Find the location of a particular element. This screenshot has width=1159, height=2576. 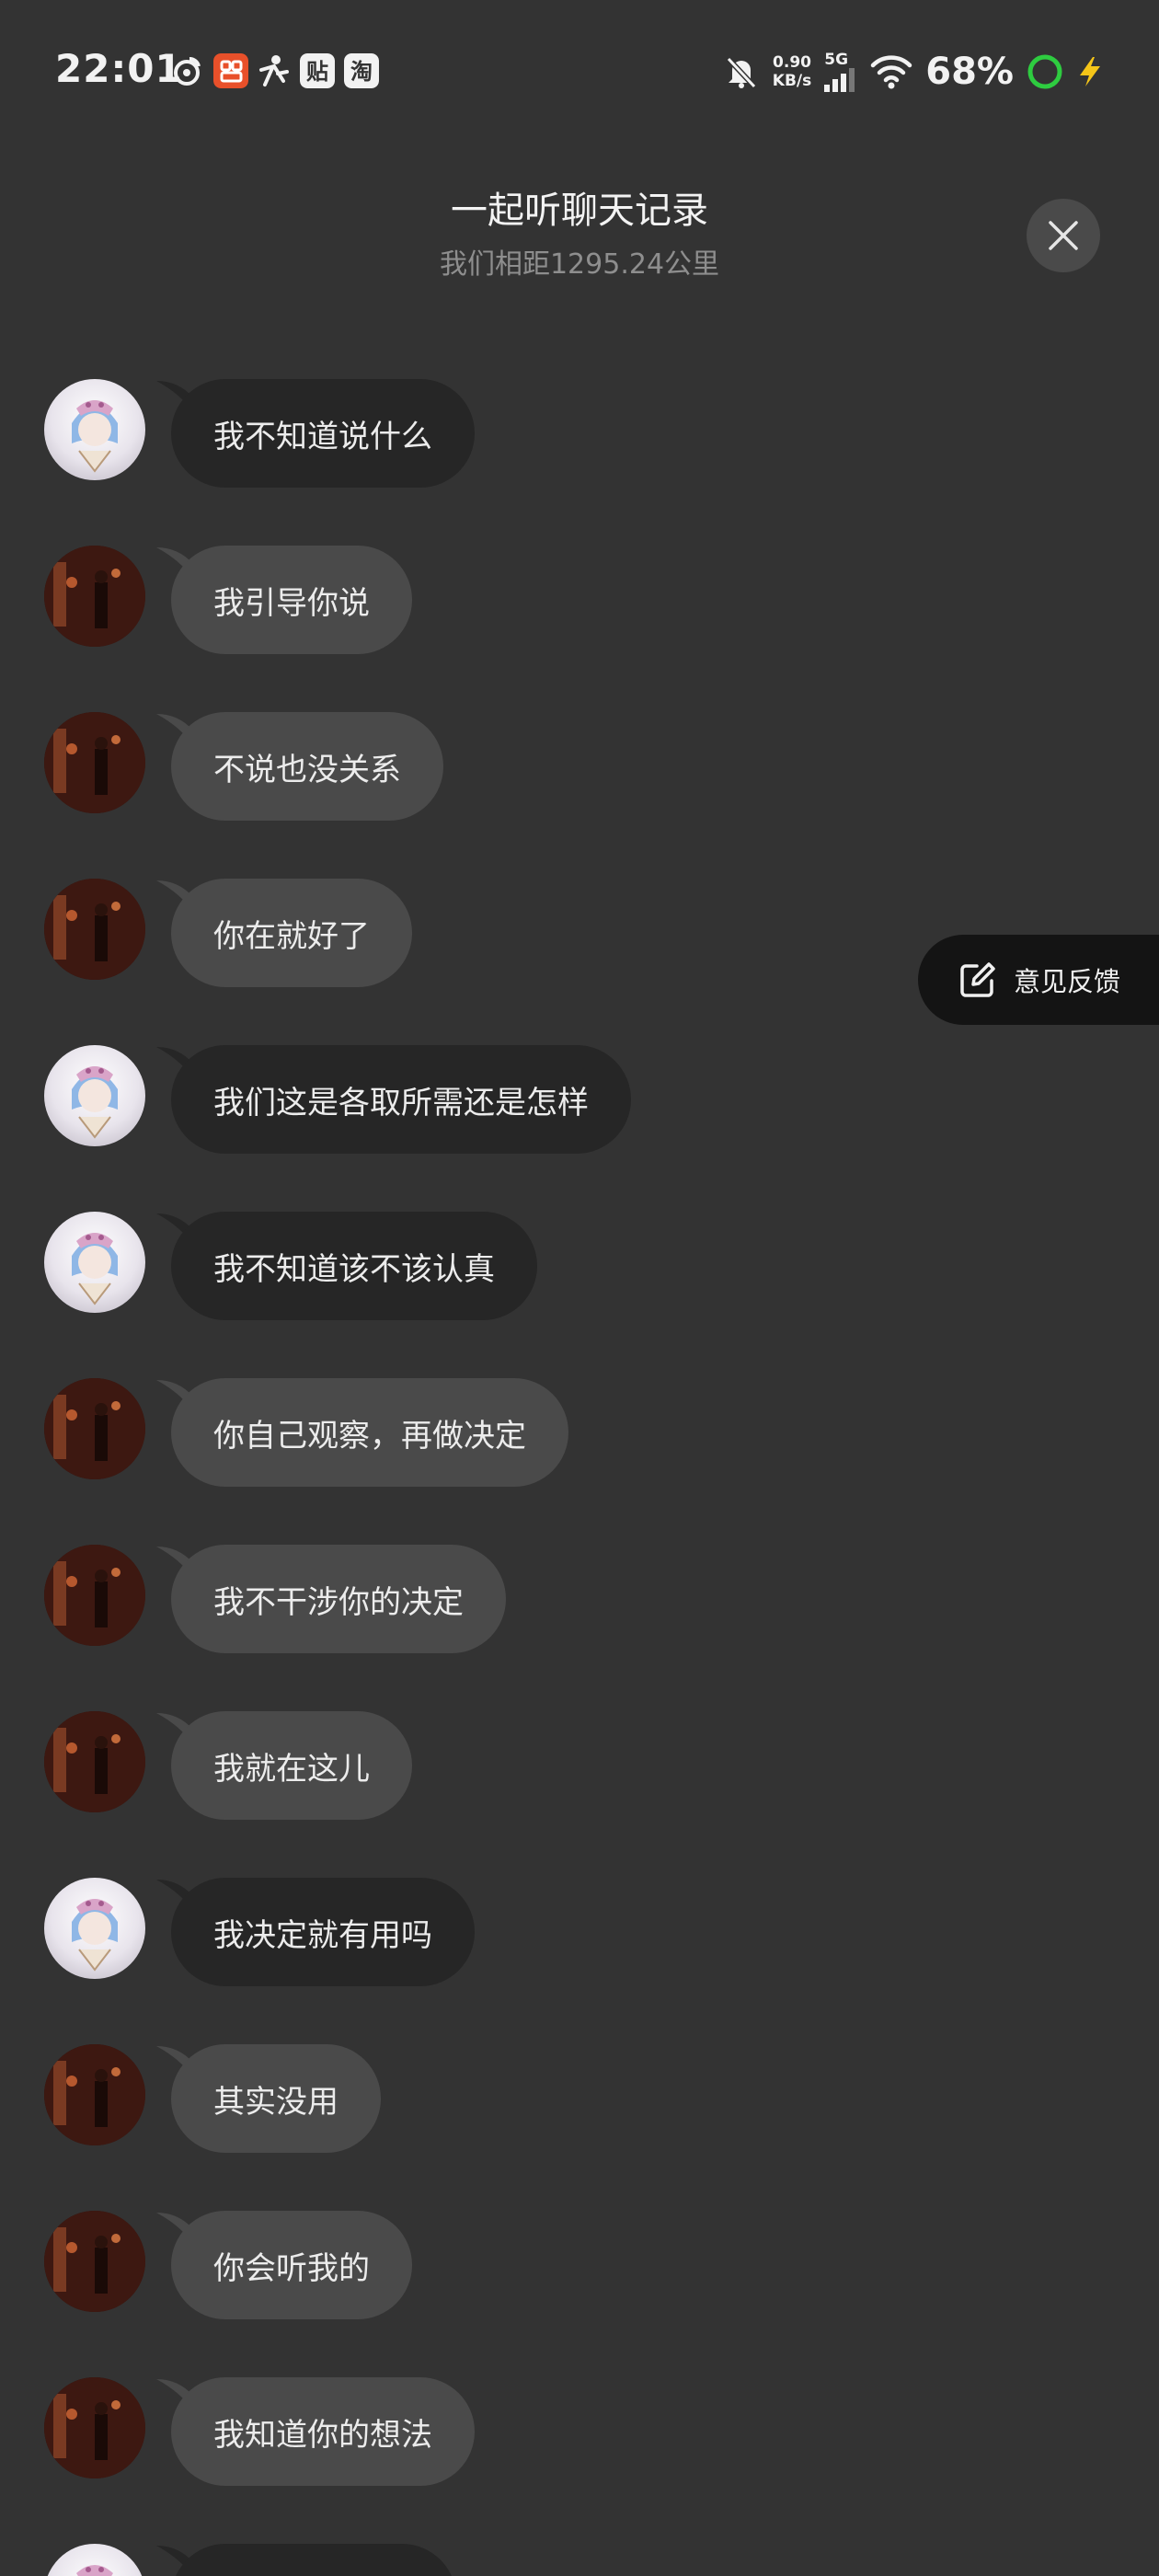

message-bubble: 我决定就有用吗 is located at coordinates (323, 1932).